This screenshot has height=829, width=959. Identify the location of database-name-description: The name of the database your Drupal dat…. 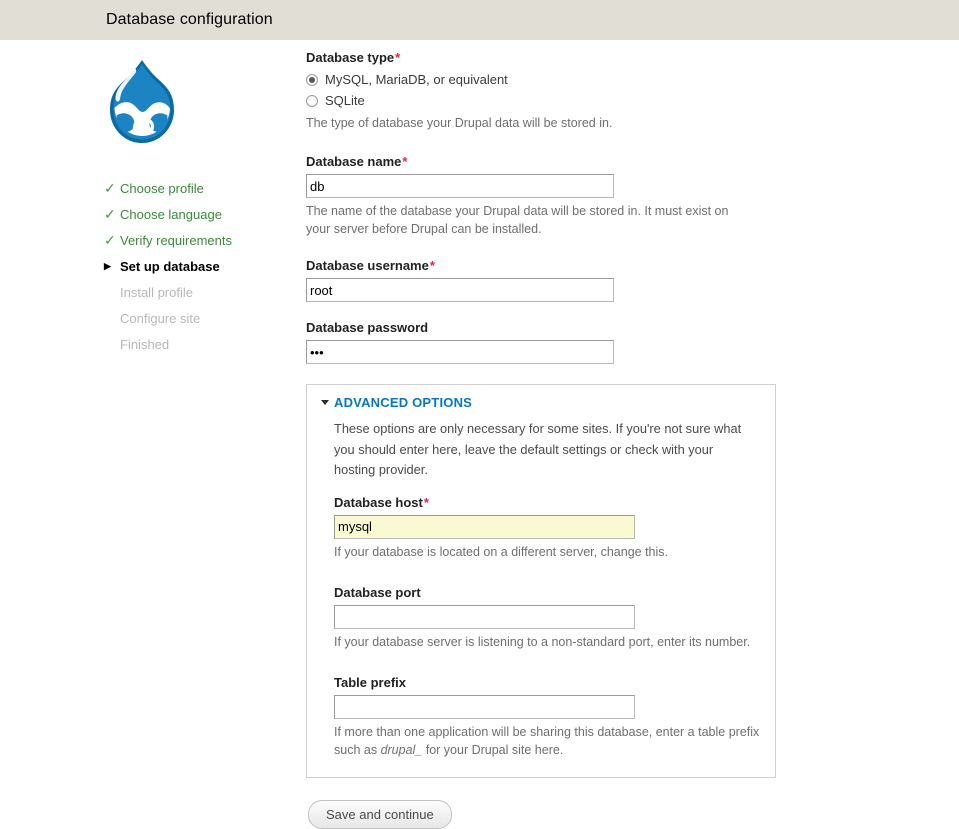
(517, 220).